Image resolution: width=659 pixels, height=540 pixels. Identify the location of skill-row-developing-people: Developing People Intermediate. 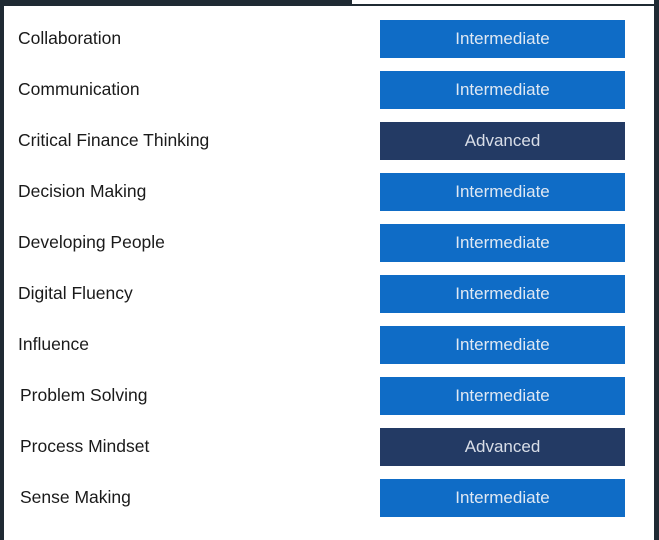
(329, 242).